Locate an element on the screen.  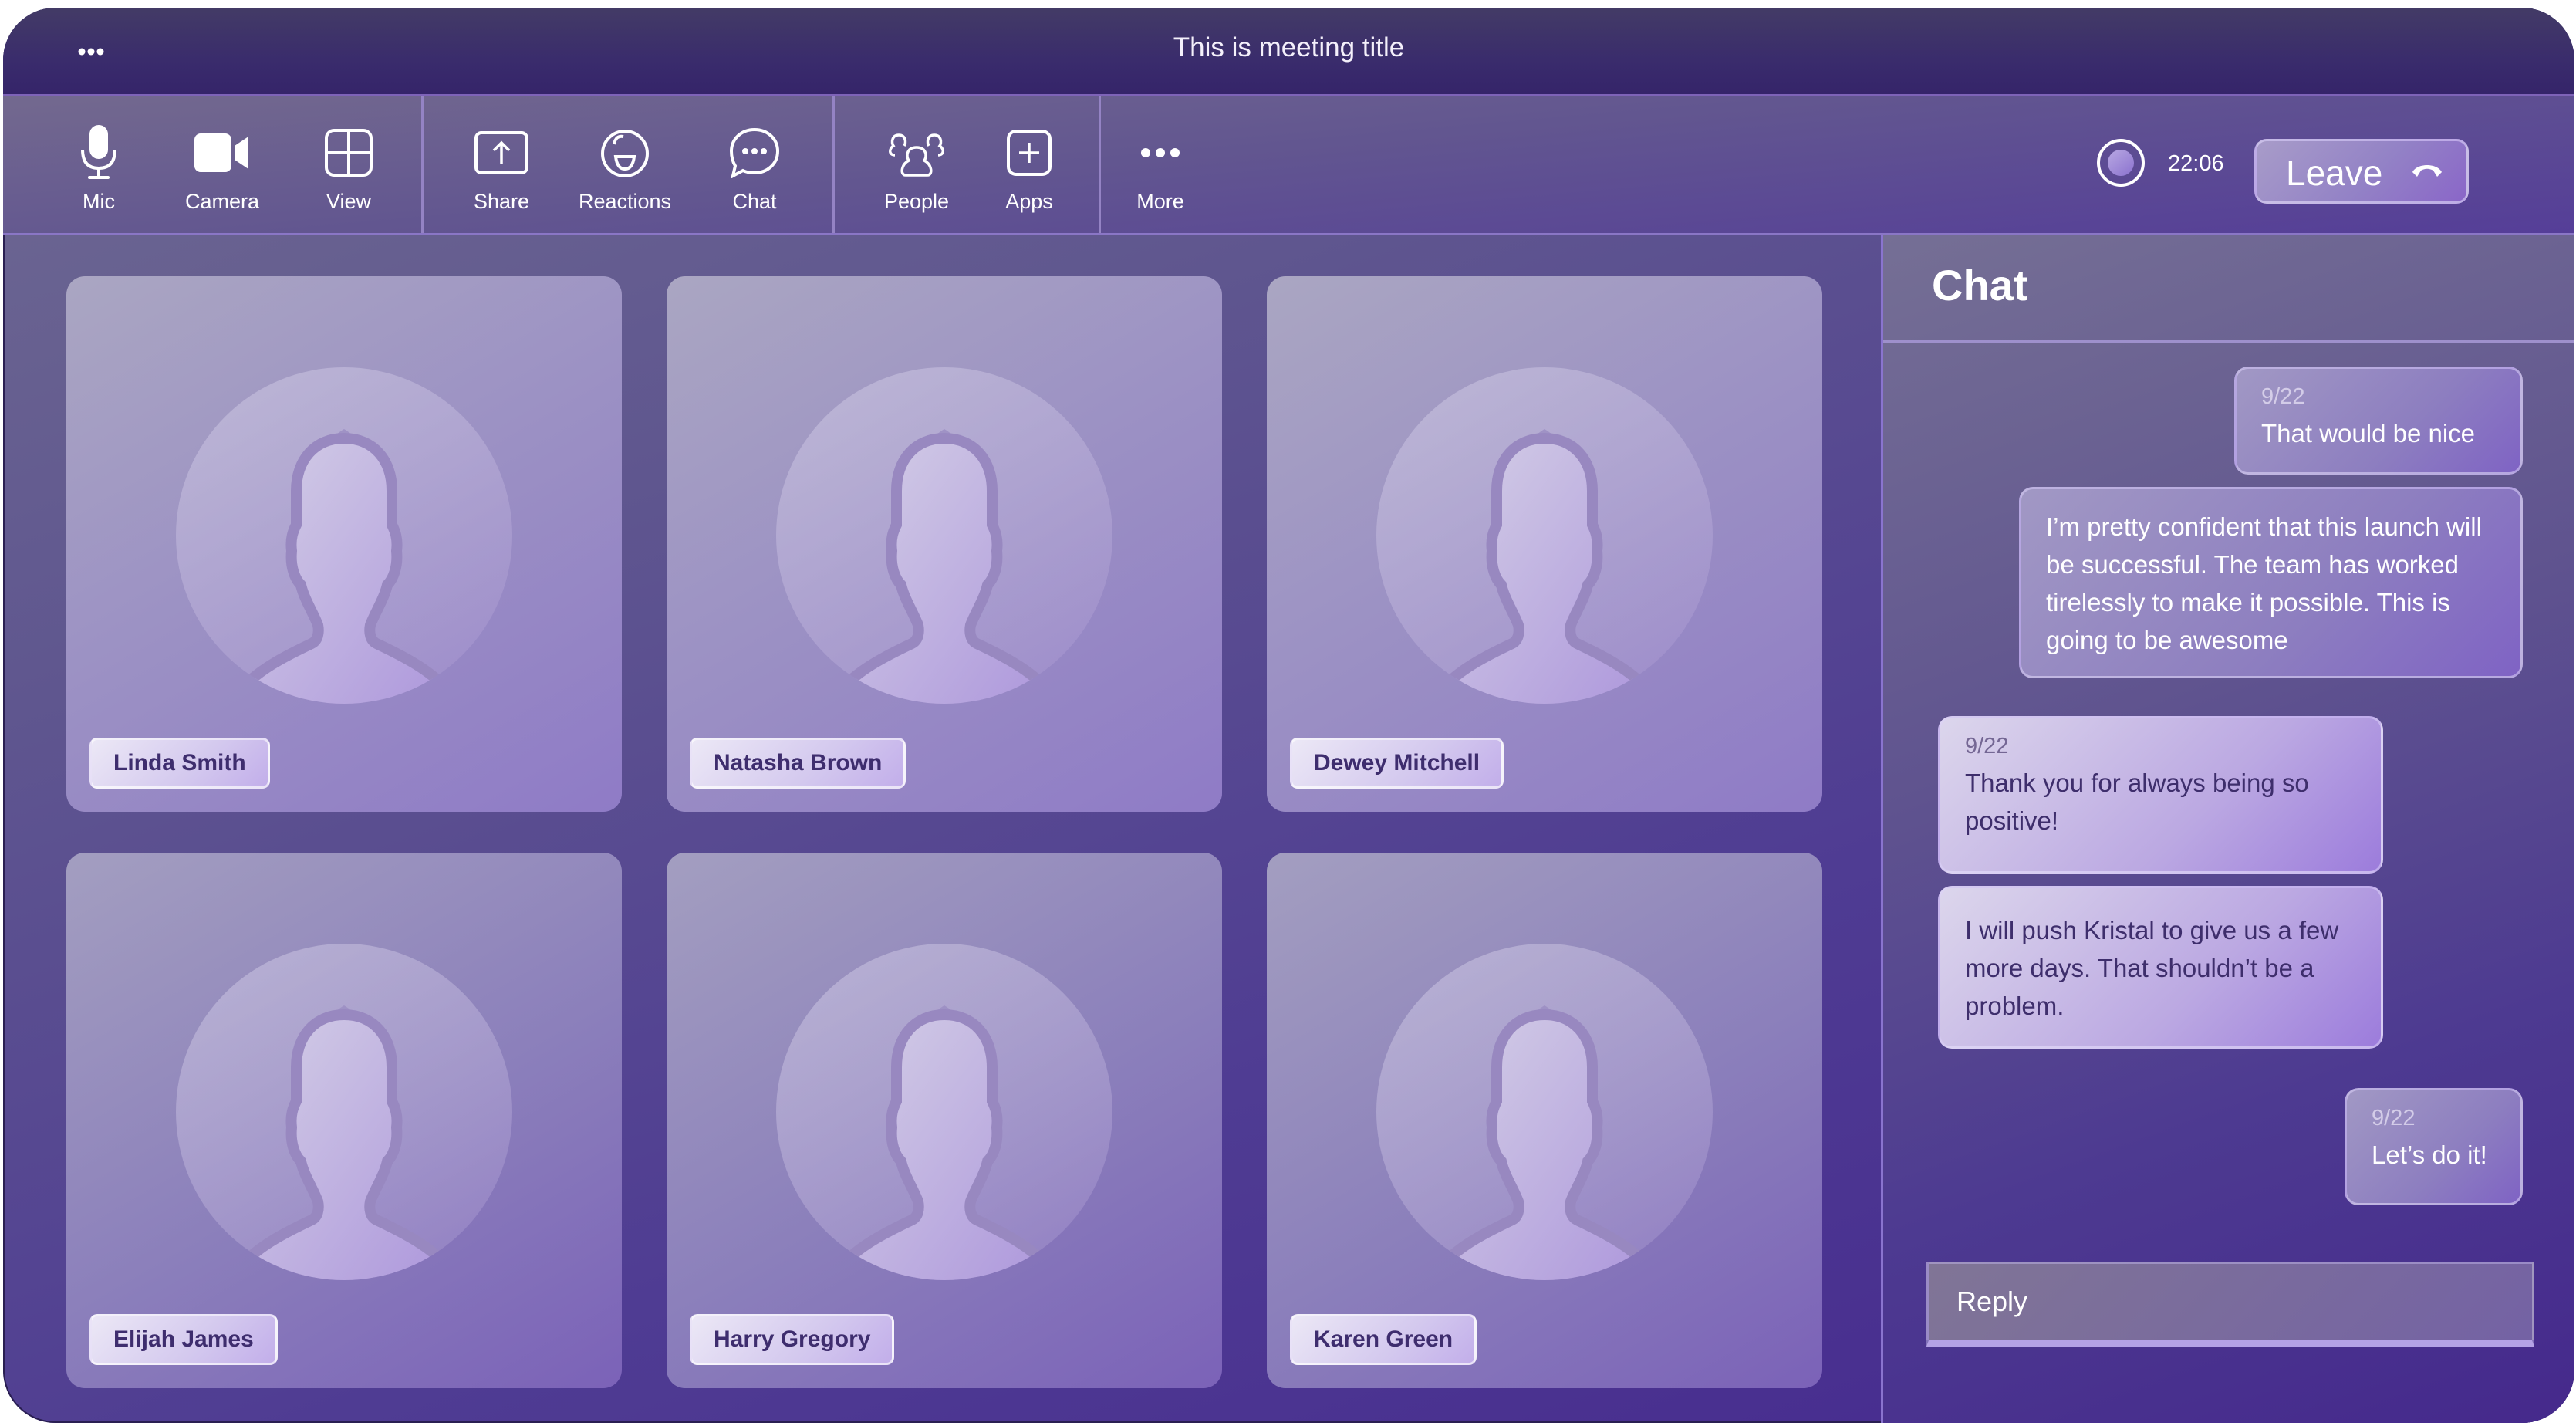
participant-tile: Harry Gregory is located at coordinates (945, 1121).